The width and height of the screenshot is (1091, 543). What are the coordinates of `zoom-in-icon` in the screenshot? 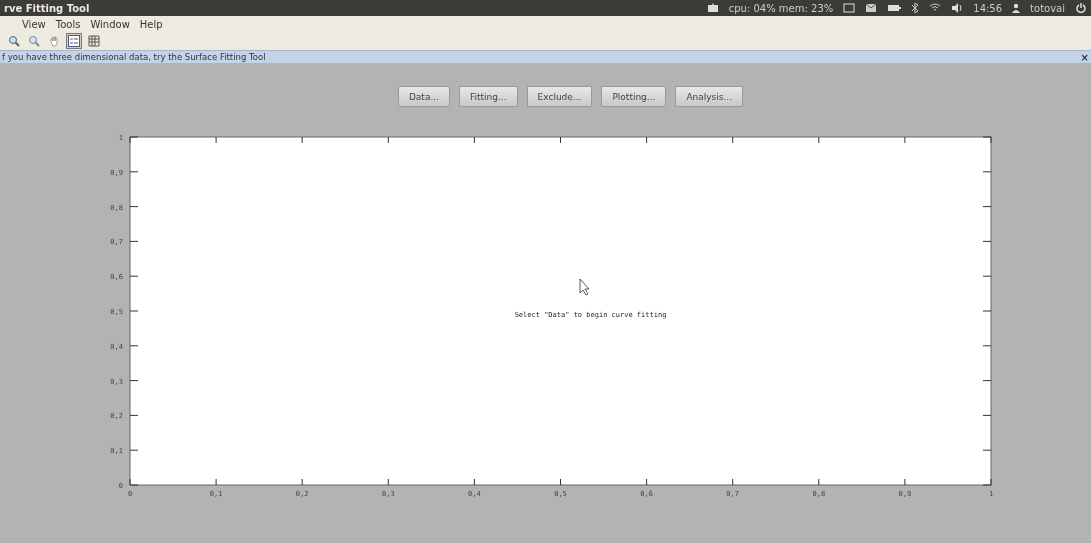 It's located at (14, 41).